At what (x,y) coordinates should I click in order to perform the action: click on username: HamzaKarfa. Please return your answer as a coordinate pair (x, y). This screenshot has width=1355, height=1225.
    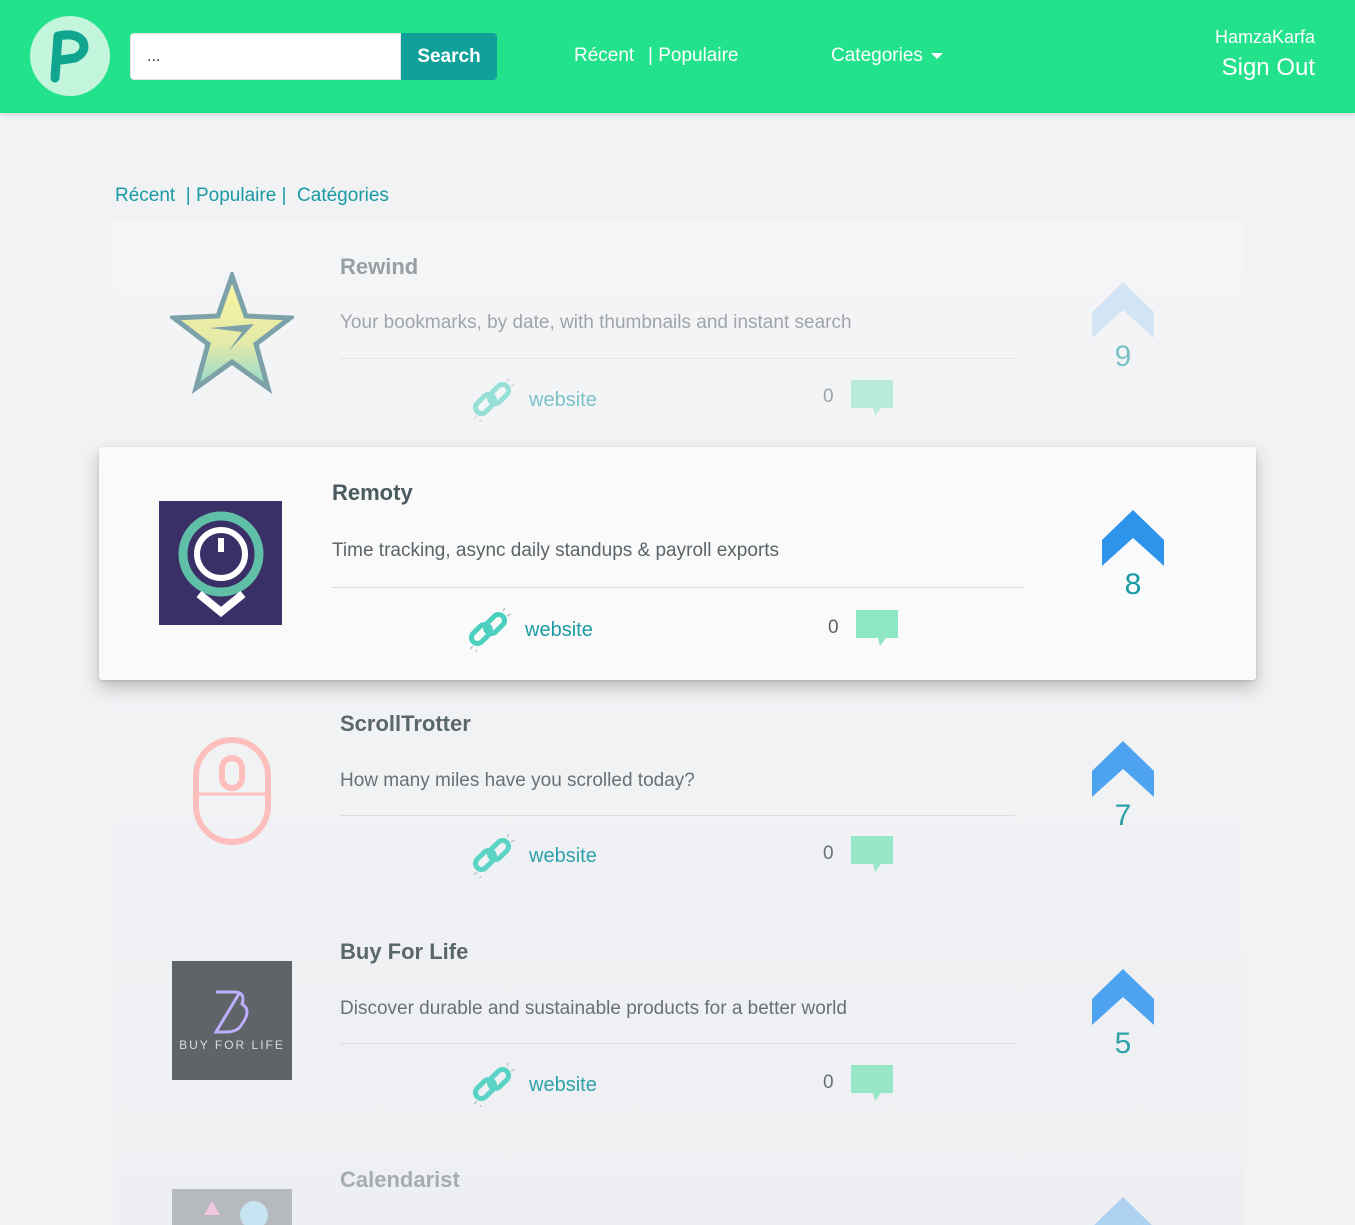
    Looking at the image, I should click on (1264, 37).